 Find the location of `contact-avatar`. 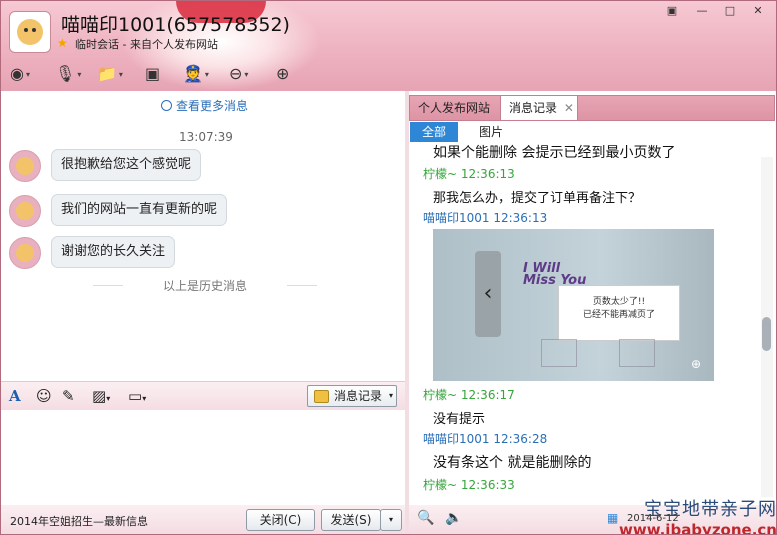

contact-avatar is located at coordinates (30, 32).